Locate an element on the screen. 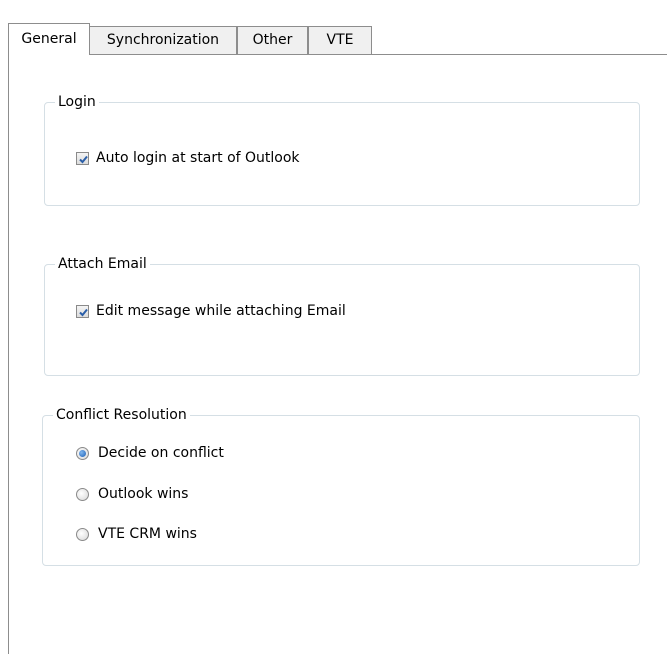  auto-login-option: Auto login at start of Outlook is located at coordinates (188, 158).